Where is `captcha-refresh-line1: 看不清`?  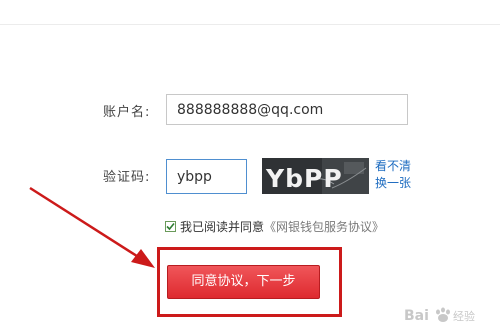 captcha-refresh-line1: 看不清 is located at coordinates (393, 166).